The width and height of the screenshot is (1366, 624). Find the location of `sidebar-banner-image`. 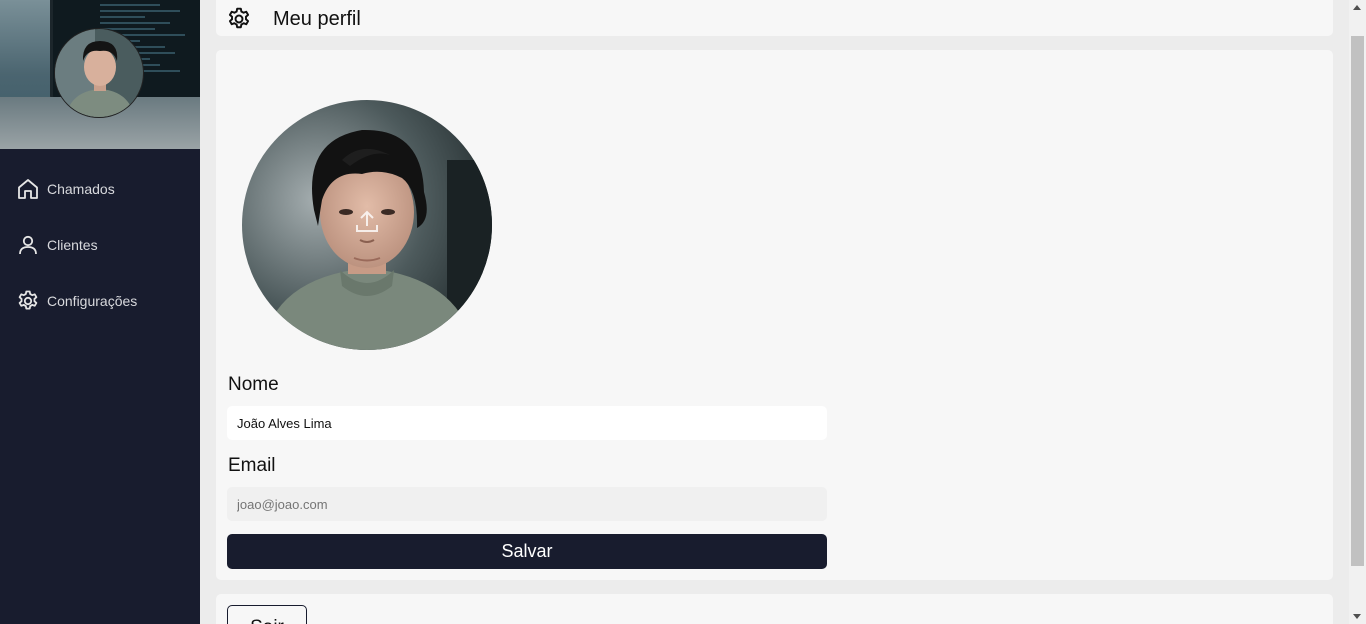

sidebar-banner-image is located at coordinates (100, 74).